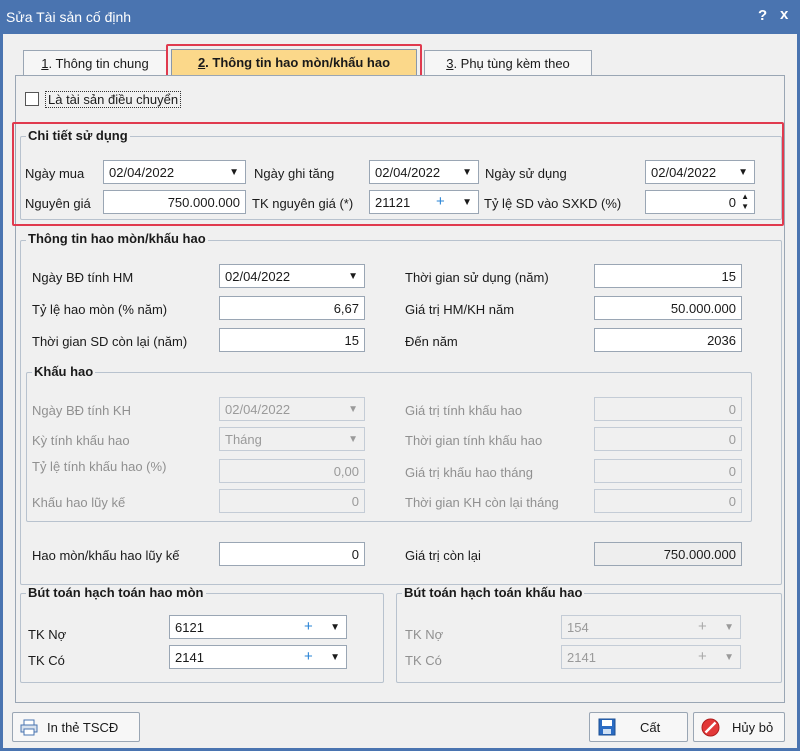 Image resolution: width=800 pixels, height=751 pixels. I want to click on amort-period-label: Kỳ tính khấu hao, so click(81, 440).